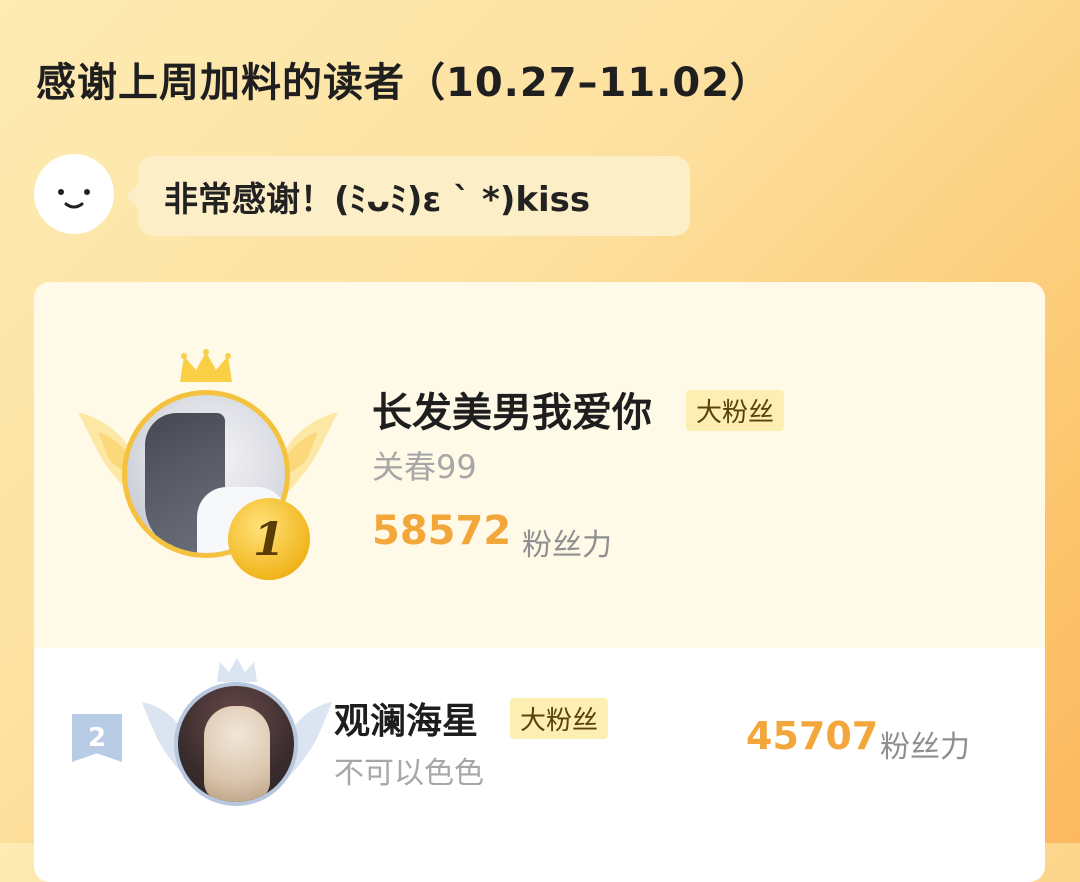 This screenshot has height=882, width=1080. Describe the element at coordinates (97, 738) in the screenshot. I see `rank-flag-icon: 2` at that location.